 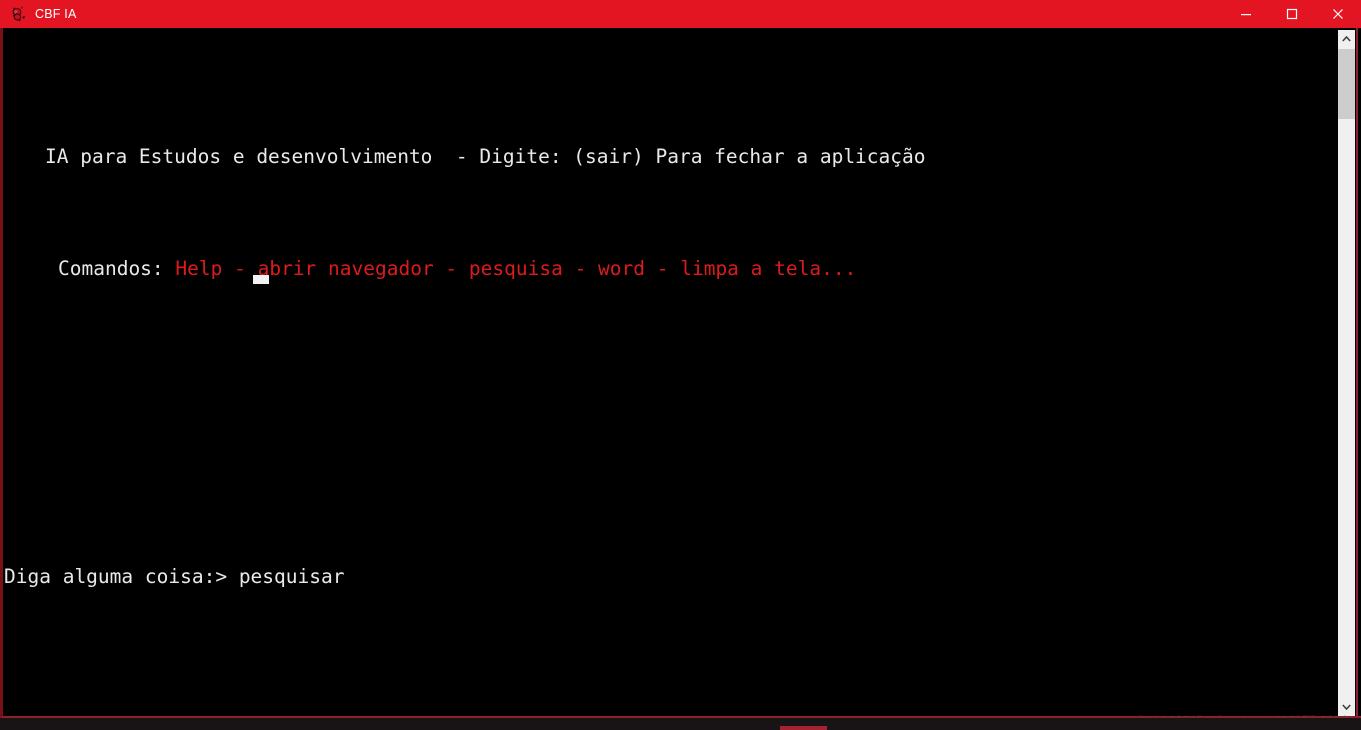 I want to click on close-button, so click(x=1338, y=14).